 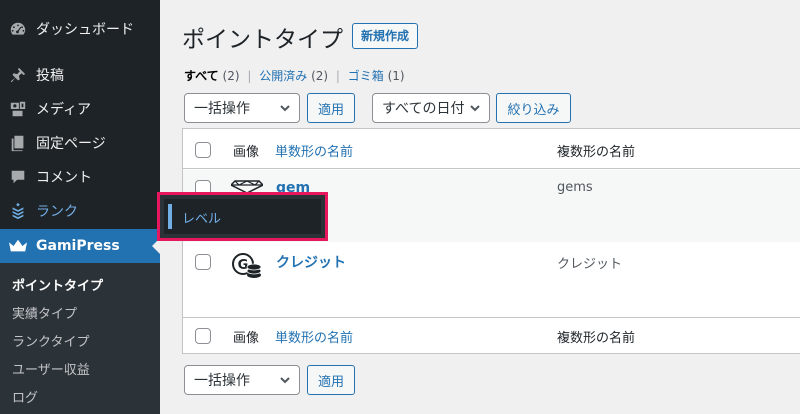 I want to click on flyout-item-label: レベル, so click(x=202, y=219).